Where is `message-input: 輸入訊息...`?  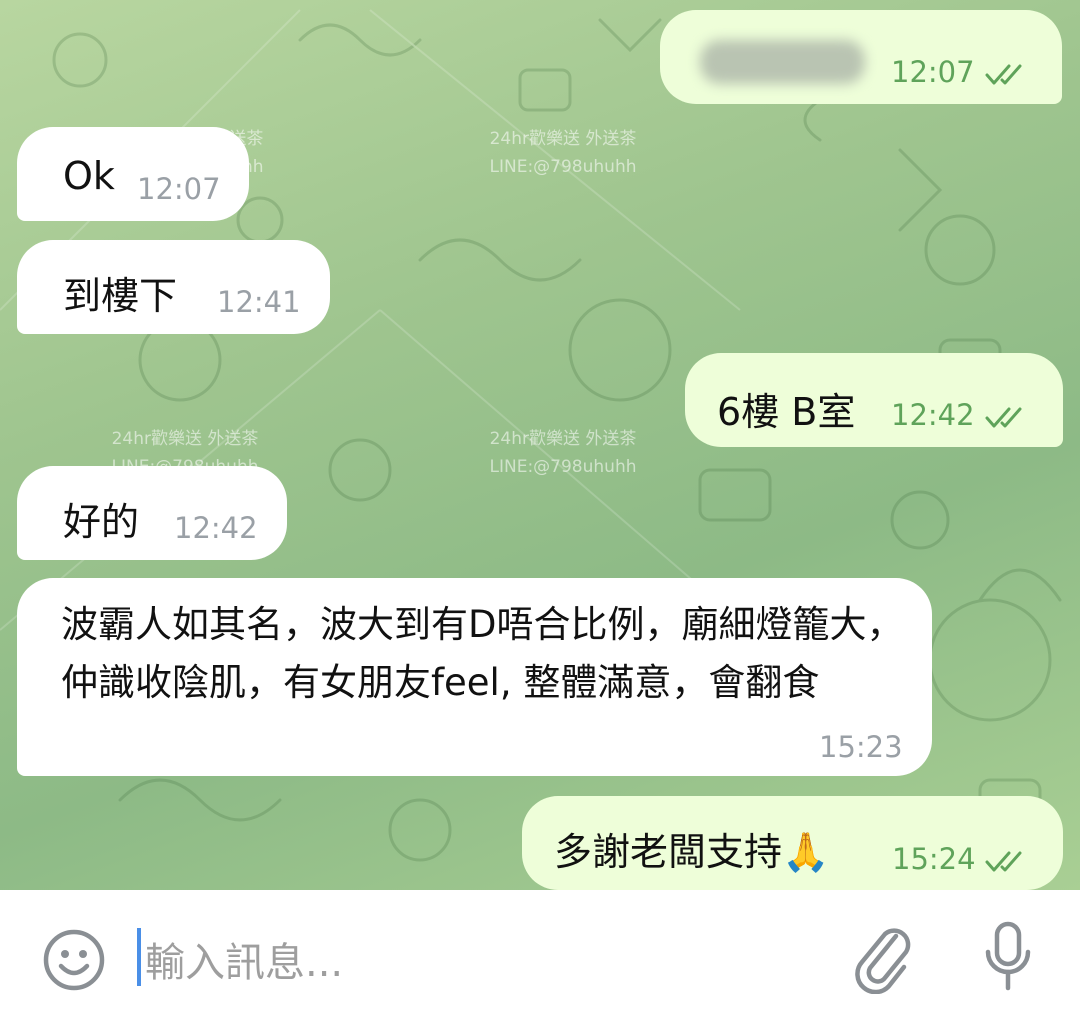 message-input: 輸入訊息... is located at coordinates (244, 959).